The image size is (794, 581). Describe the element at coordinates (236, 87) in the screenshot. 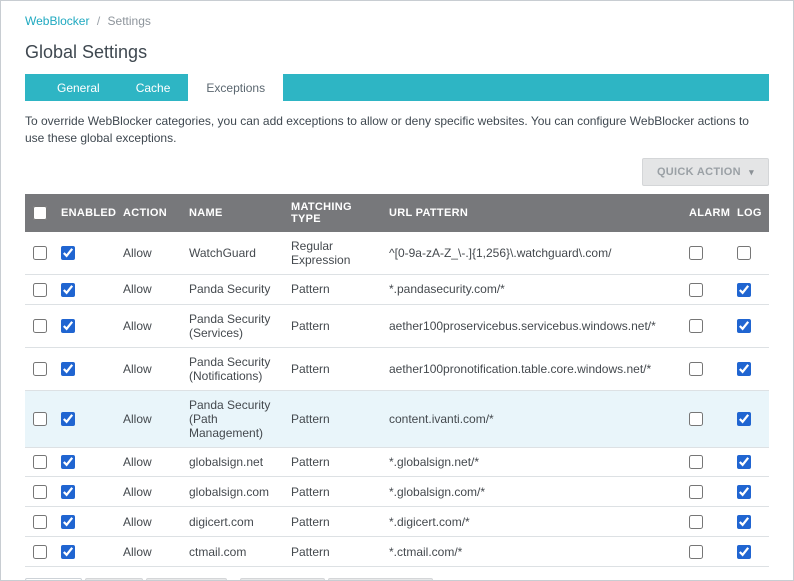

I see `tab-exceptions: Exceptions` at that location.